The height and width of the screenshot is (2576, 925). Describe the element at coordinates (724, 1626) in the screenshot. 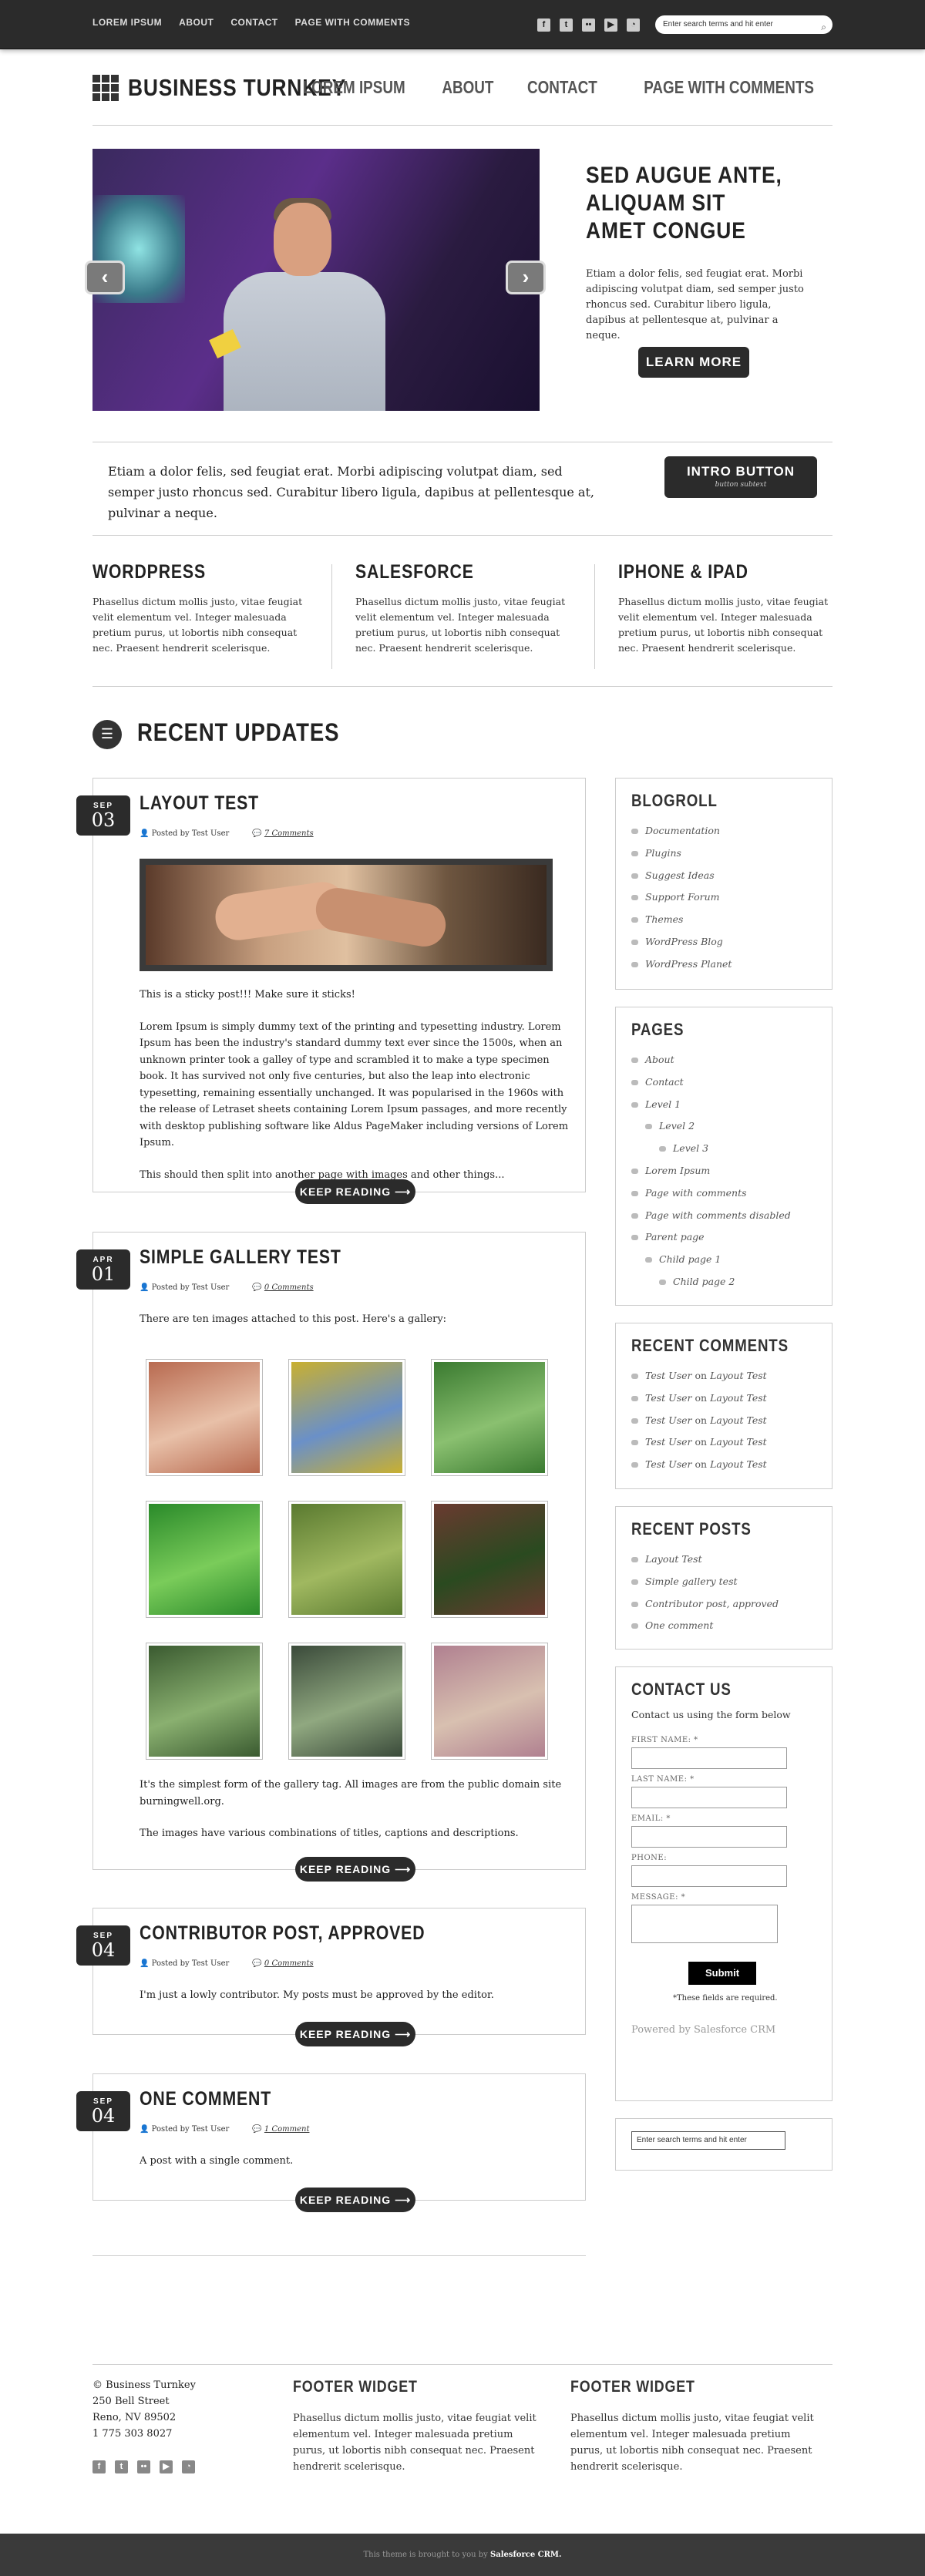

I see `recent-post-item: One comment` at that location.